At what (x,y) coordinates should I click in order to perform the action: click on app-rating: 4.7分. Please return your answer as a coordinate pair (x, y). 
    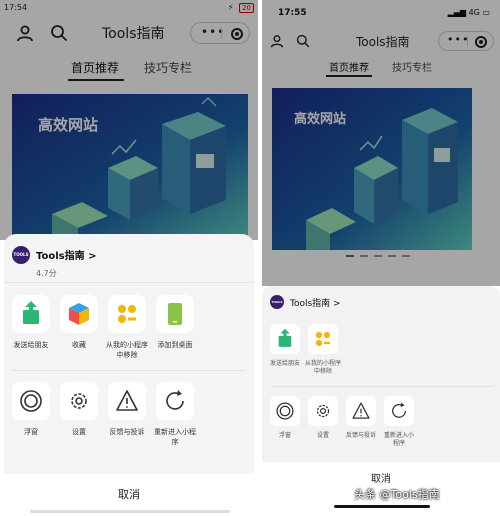
    Looking at the image, I should click on (46, 273).